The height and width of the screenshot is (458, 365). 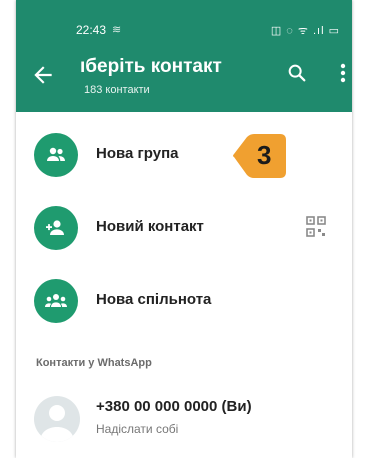 I want to click on contact-row-self: +380 00 000 0000 (Ви) Надіслати собі, so click(x=184, y=418).